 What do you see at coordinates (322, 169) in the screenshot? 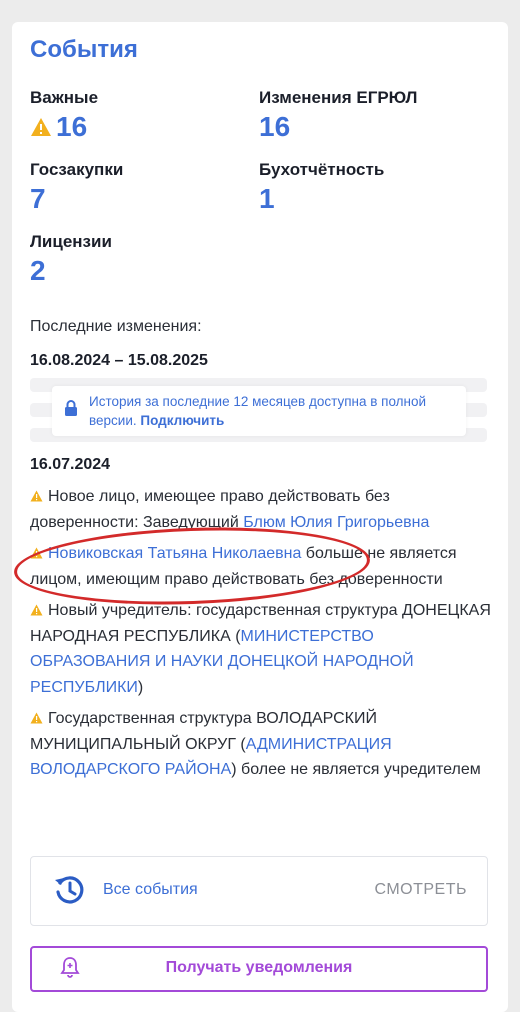
I see `stat-accounting-label: Бухотчётность` at bounding box center [322, 169].